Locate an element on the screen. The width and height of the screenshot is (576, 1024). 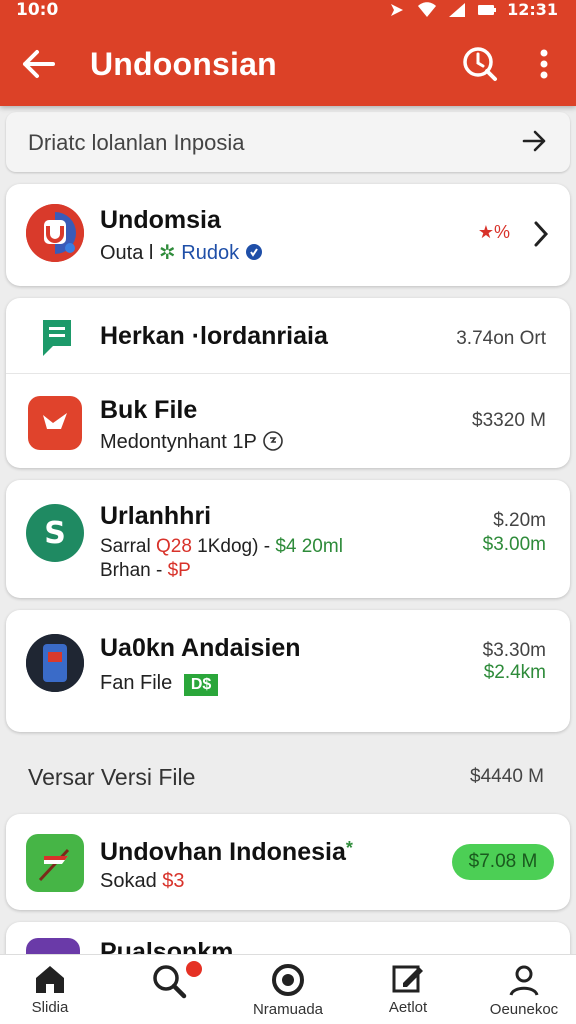
item-subtitle: Sokad $3 is located at coordinates (142, 881).